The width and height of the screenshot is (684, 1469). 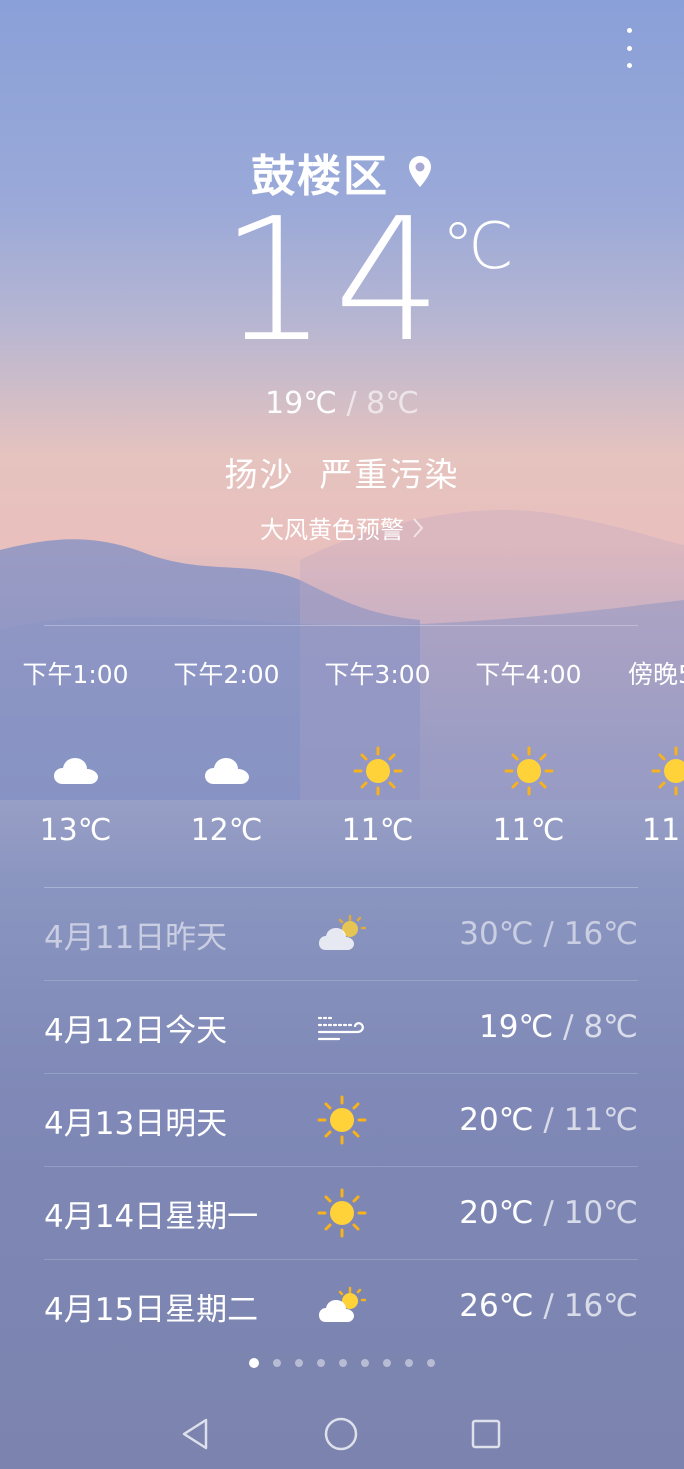 I want to click on daily-row: 4月11日昨天 30℃ / 16℃, so click(x=341, y=934).